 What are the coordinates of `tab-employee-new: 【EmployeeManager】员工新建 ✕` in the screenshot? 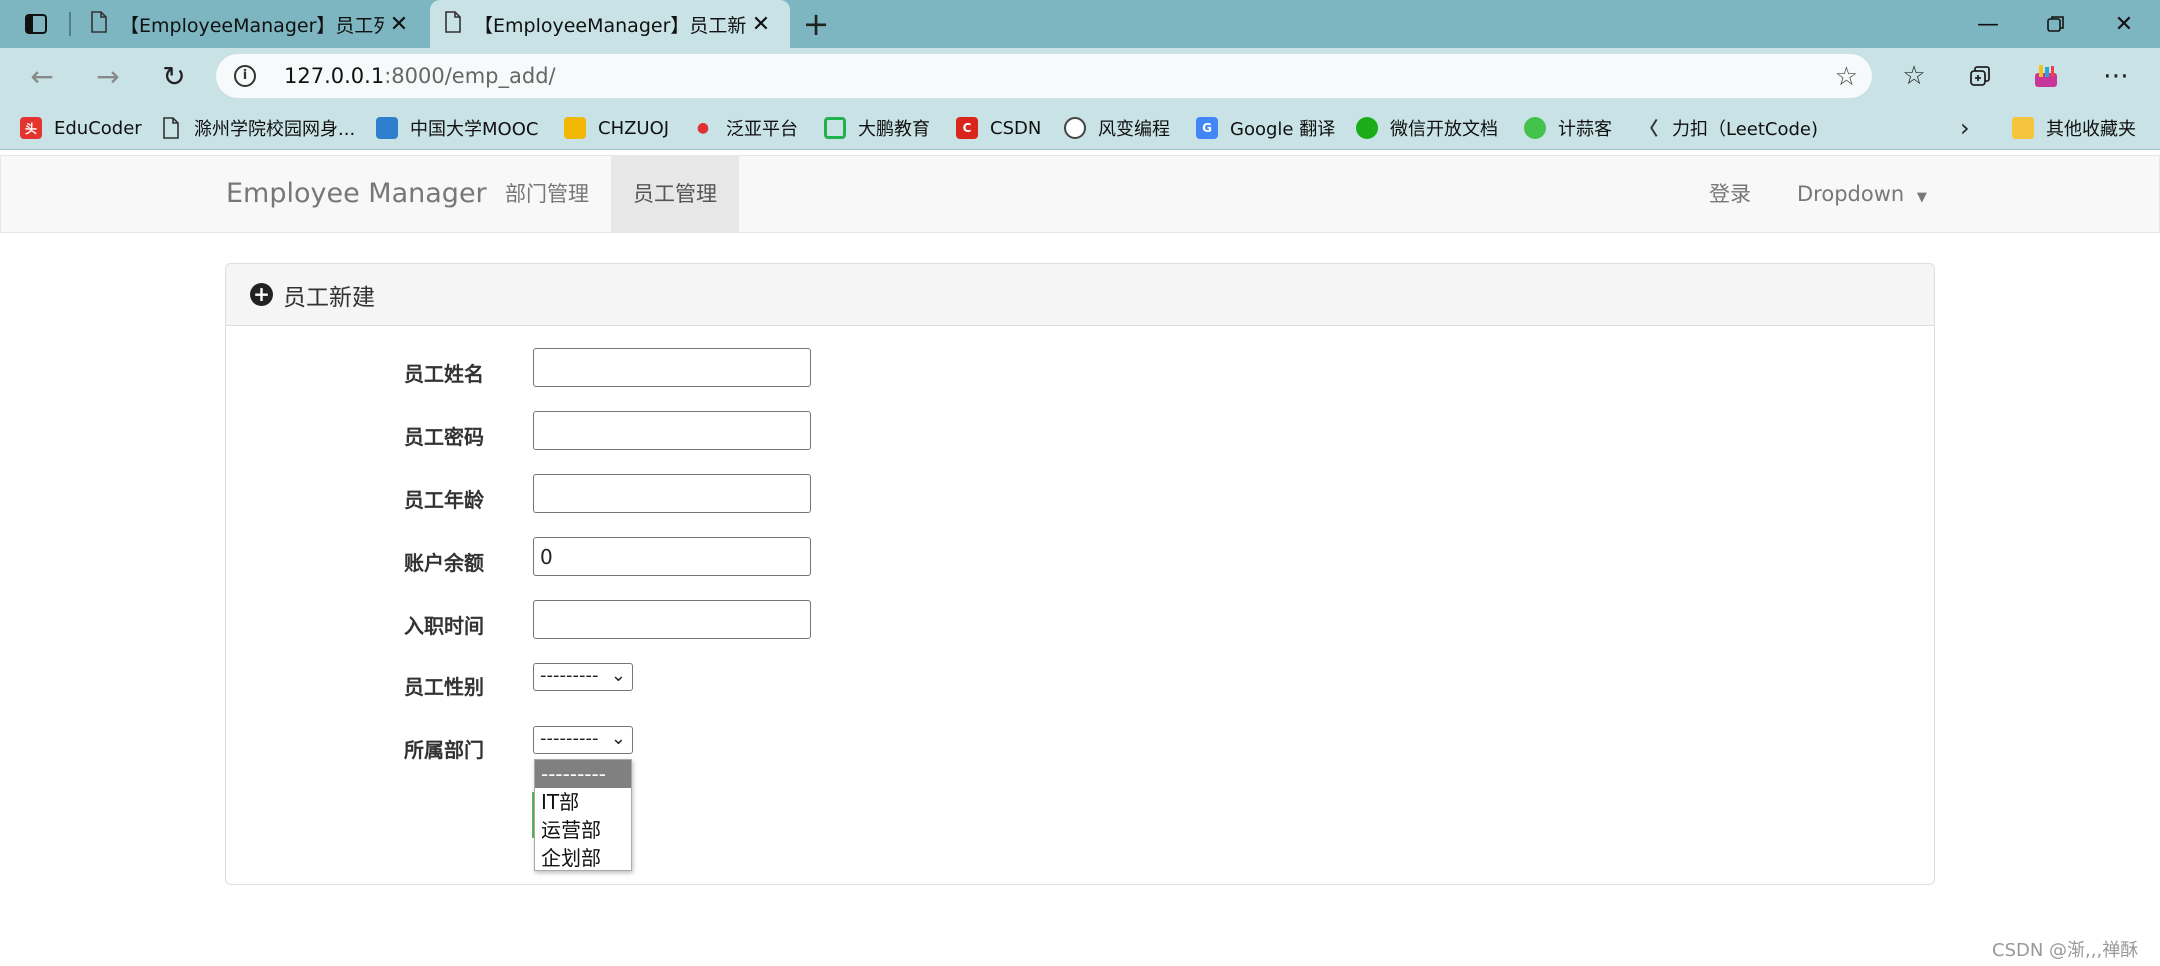 It's located at (610, 24).